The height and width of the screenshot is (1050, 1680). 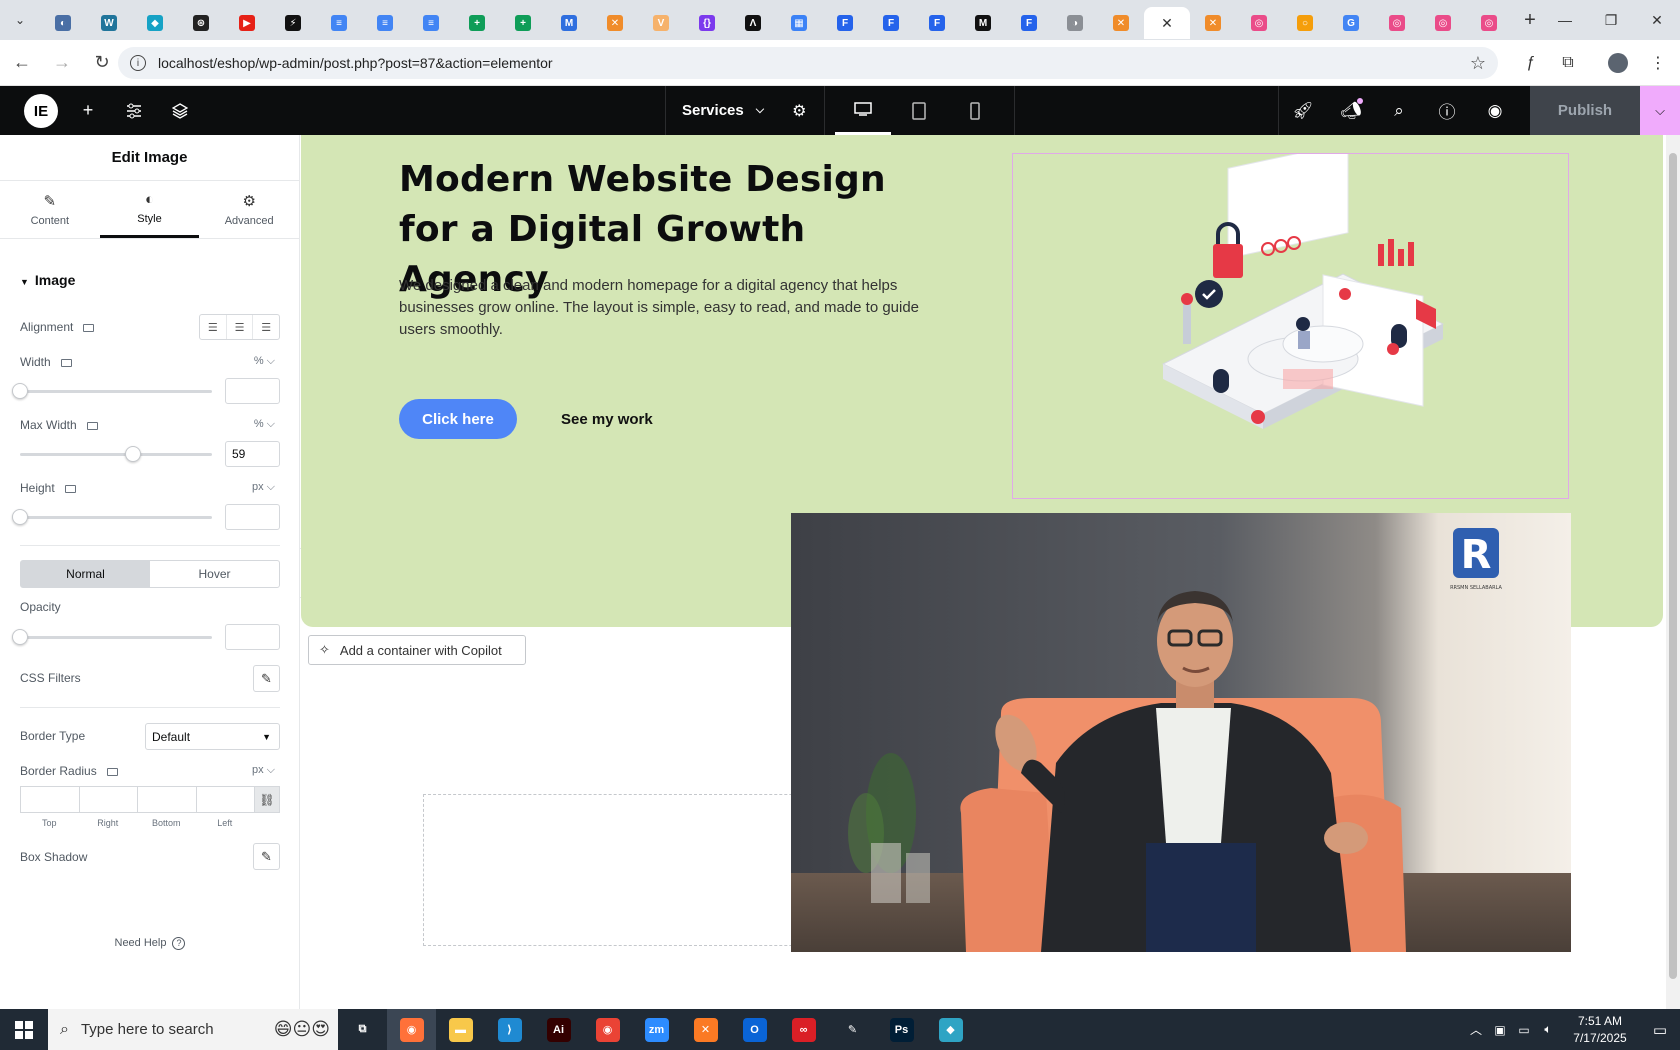 I want to click on align-center-icon: ☰, so click(x=240, y=327).